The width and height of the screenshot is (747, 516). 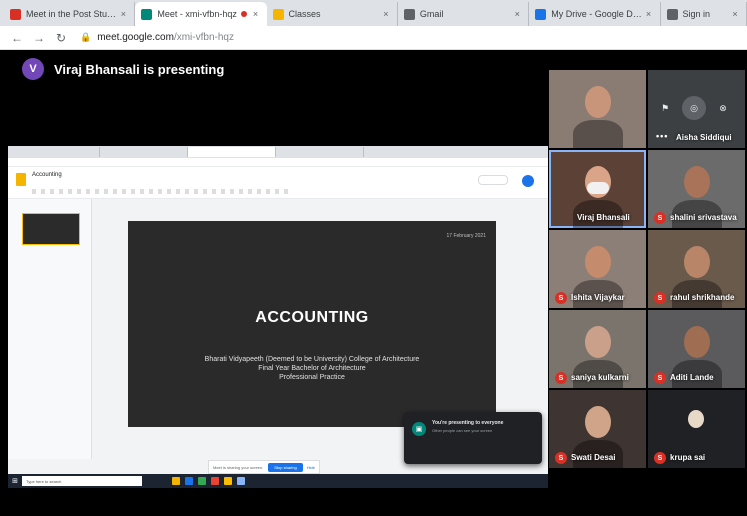 What do you see at coordinates (696, 429) in the screenshot?
I see `participant-tile: Skrupa sai` at bounding box center [696, 429].